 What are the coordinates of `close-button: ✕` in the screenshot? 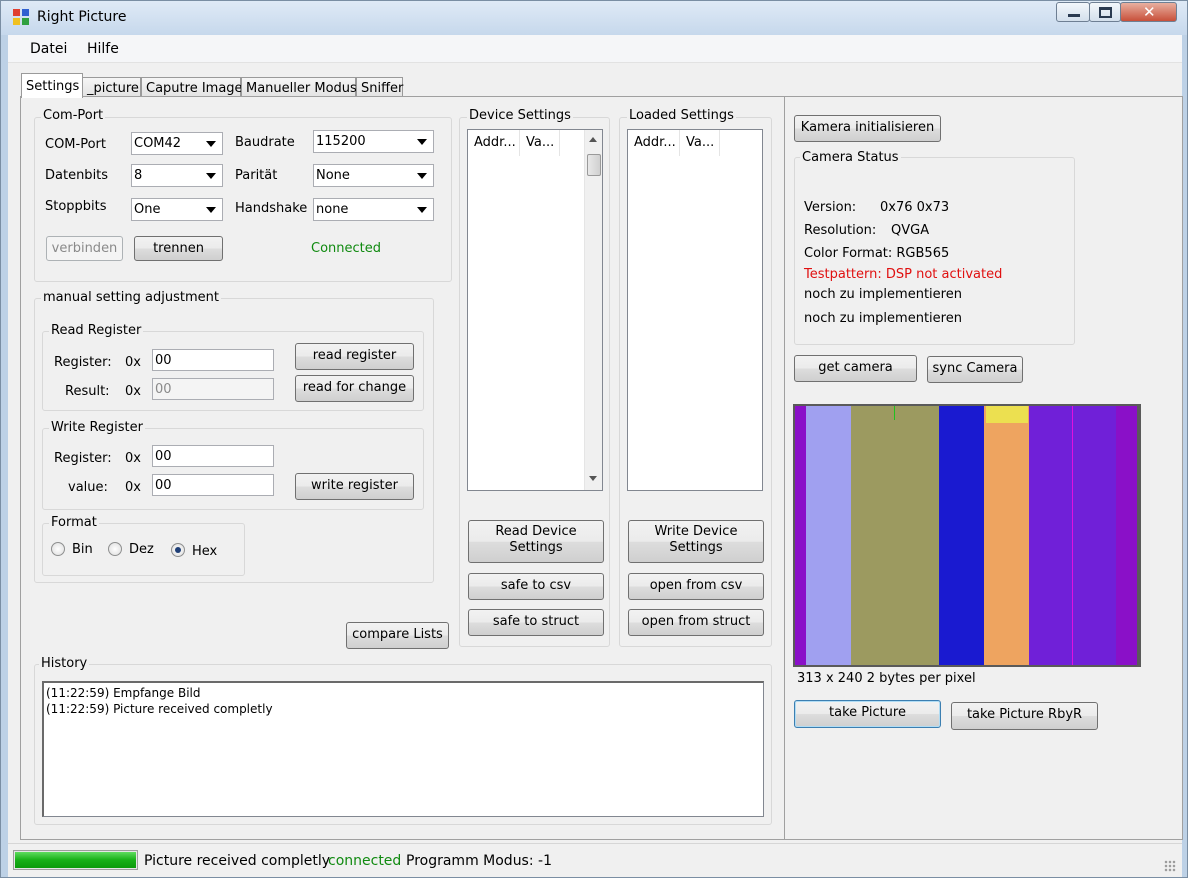 It's located at (1148, 12).